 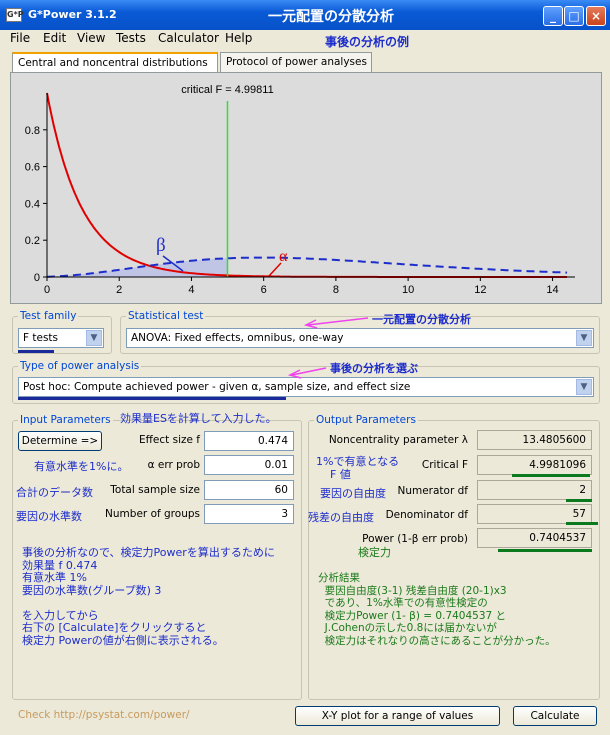 I want to click on ncp-output: 13.4805600, so click(x=534, y=440).